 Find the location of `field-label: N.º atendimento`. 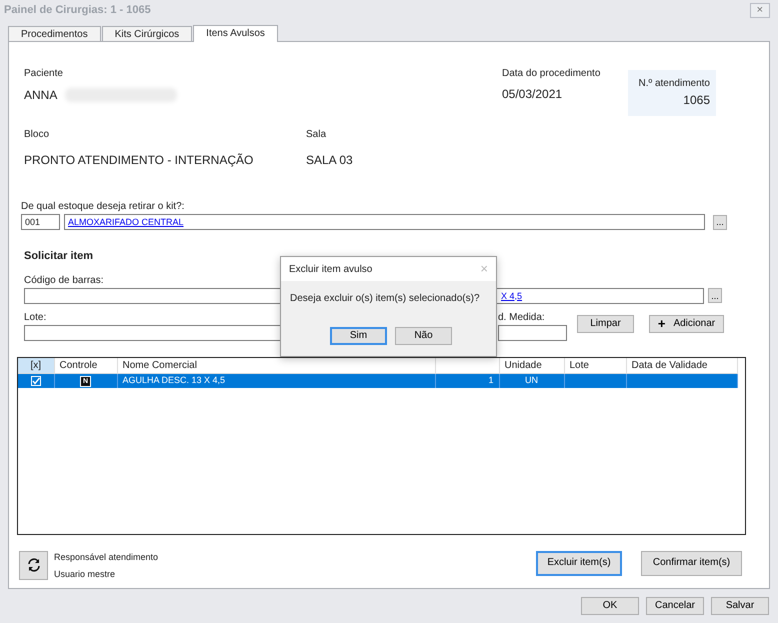

field-label: N.º atendimento is located at coordinates (674, 84).